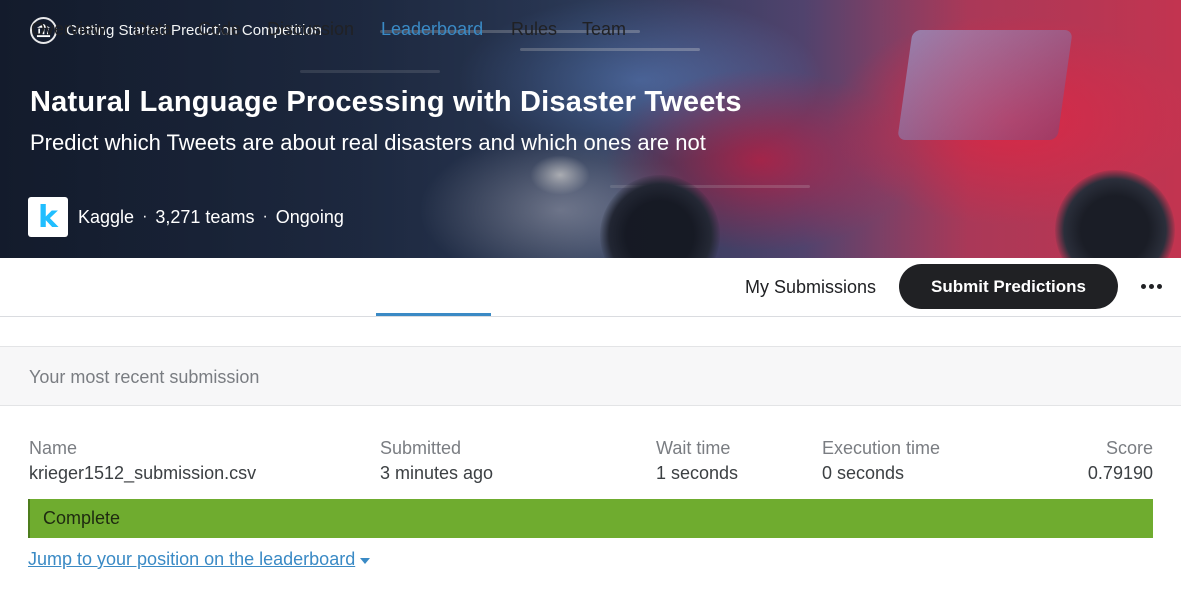 The width and height of the screenshot is (1181, 602). Describe the element at coordinates (436, 461) in the screenshot. I see `submission-submitted-column: Submitted 3 minutes ago` at that location.